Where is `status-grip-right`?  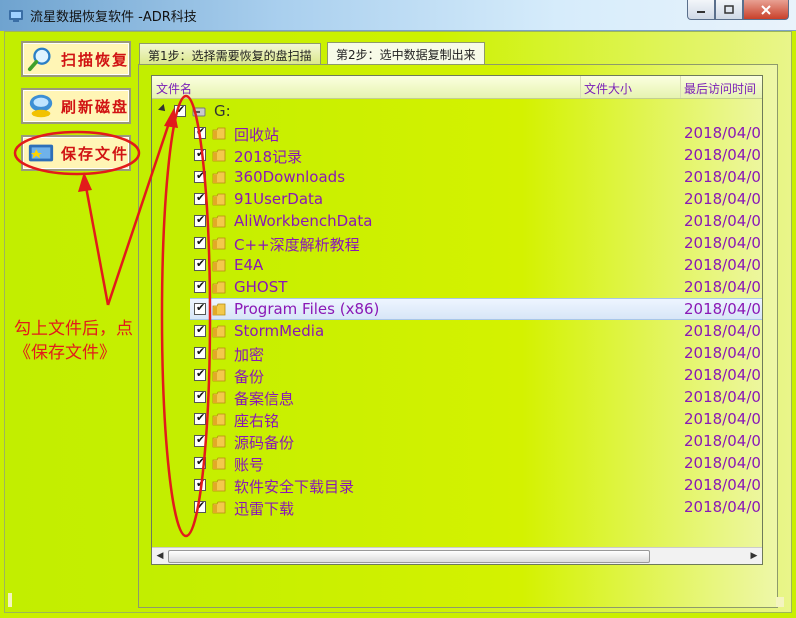
status-grip-right is located at coordinates (780, 602).